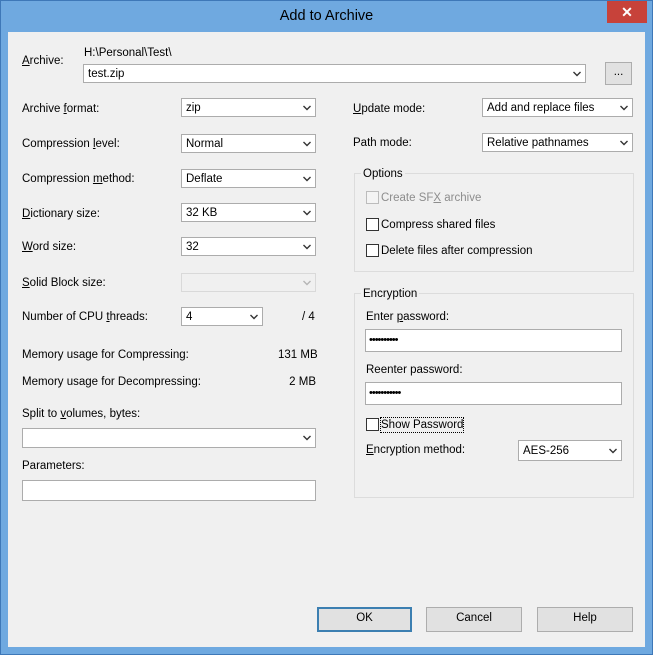  I want to click on word-size-combo: 32, so click(248, 246).